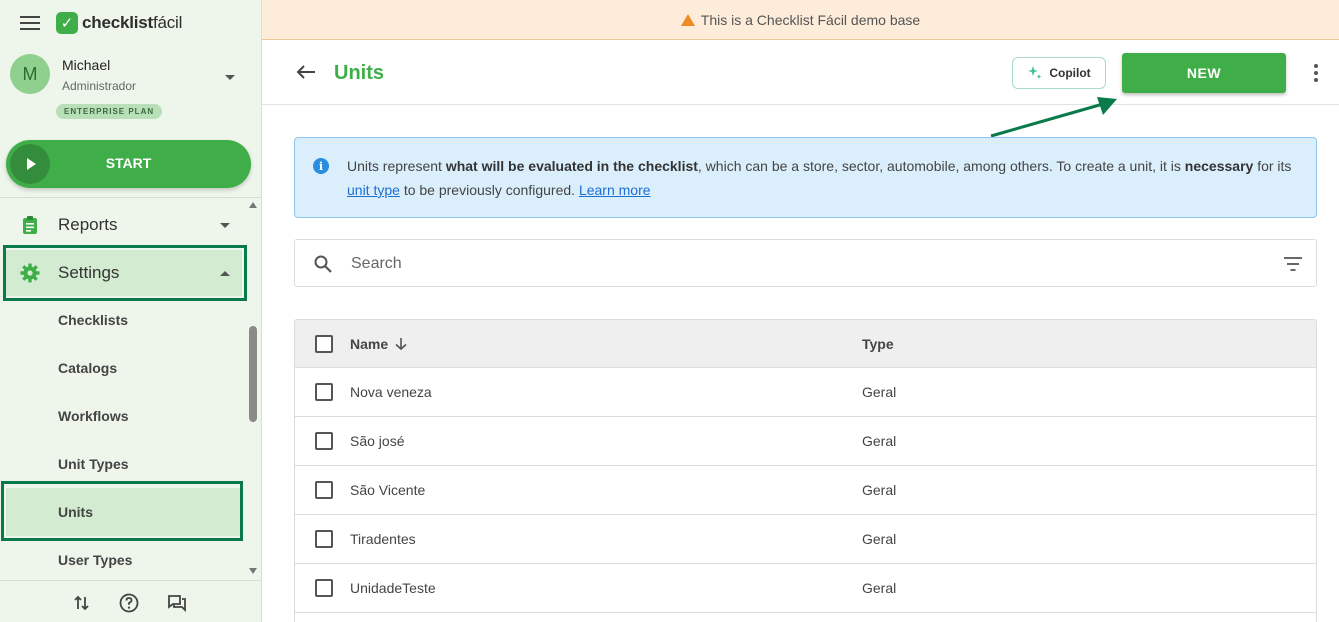  I want to click on settings-highlight-box, so click(125, 273).